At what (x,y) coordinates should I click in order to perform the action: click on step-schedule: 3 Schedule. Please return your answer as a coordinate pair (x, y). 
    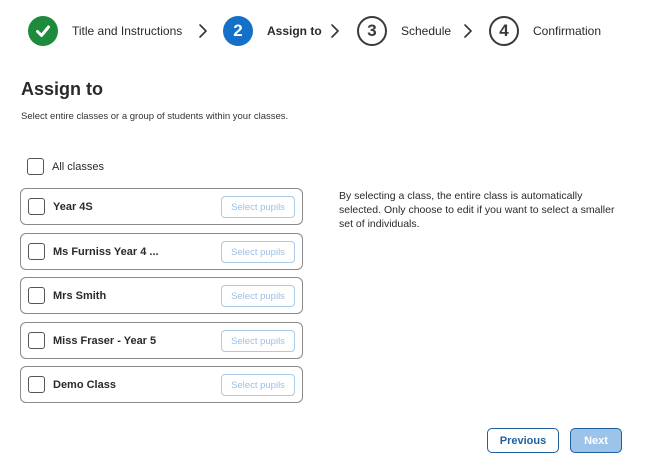
    Looking at the image, I should click on (404, 31).